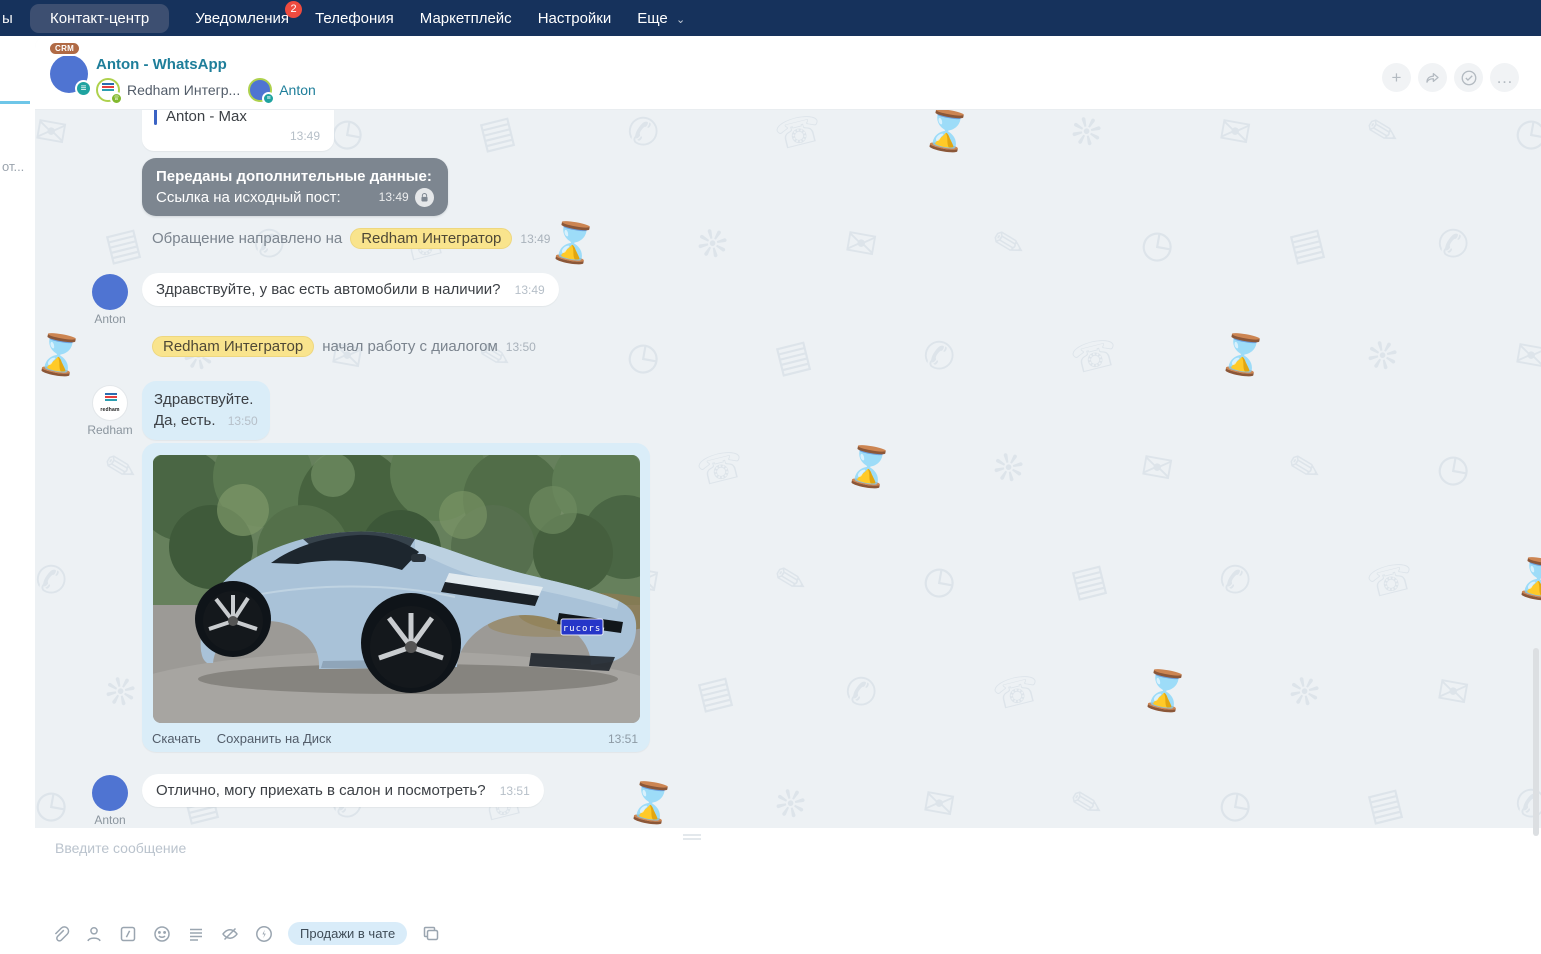 The width and height of the screenshot is (1541, 954). Describe the element at coordinates (176, 738) in the screenshot. I see `download-link: Скачать` at that location.